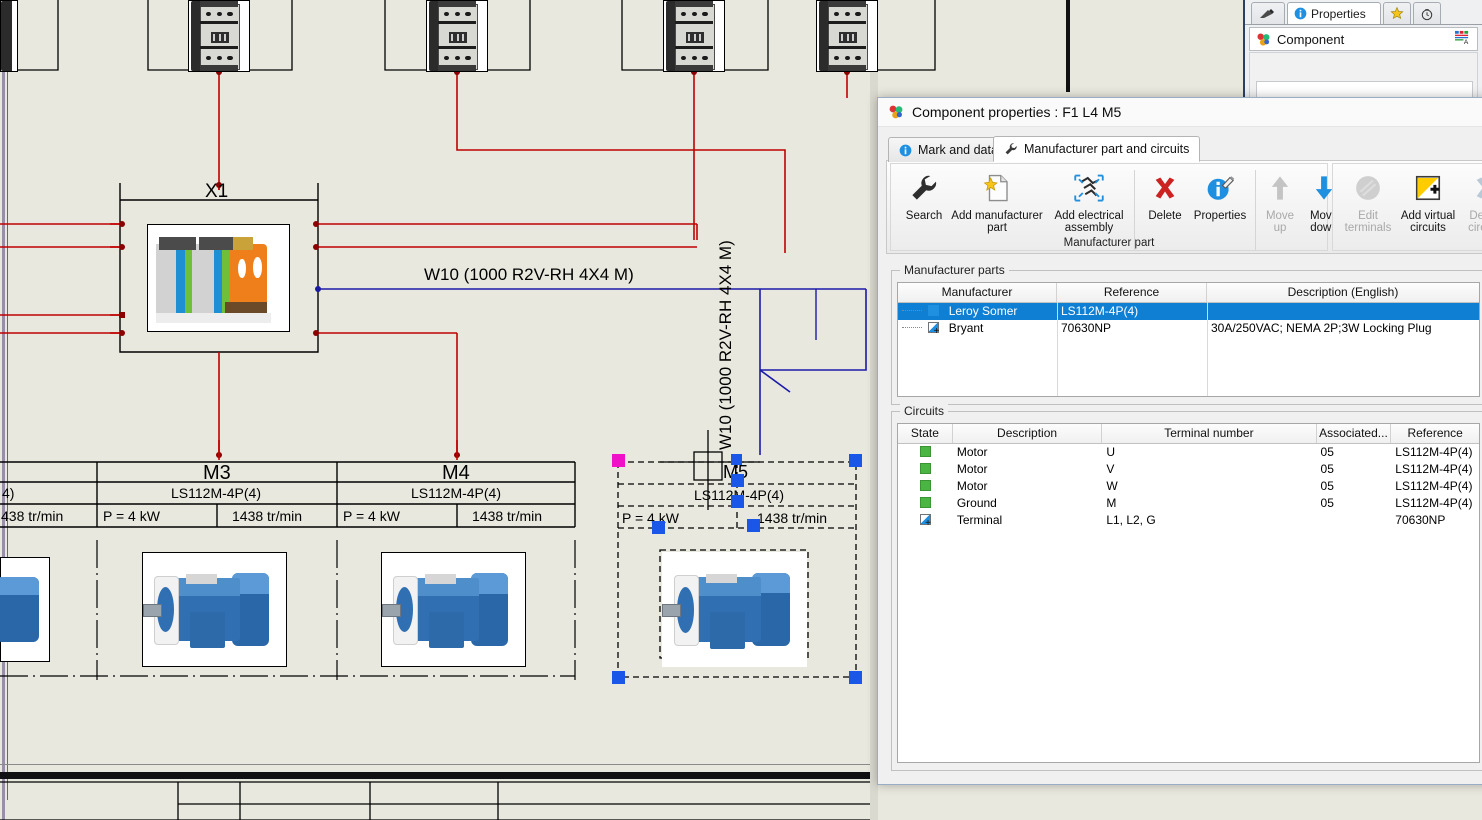 This screenshot has width=1482, height=820. I want to click on col-terminal-number: Terminal number, so click(1209, 433).